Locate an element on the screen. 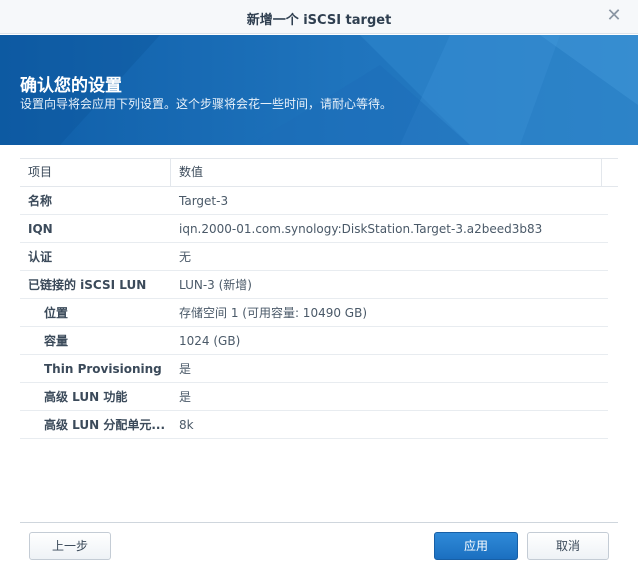  banner-subheading: 设置向导将会应用下列设置。这个步骤将会花一些时间，请耐心等待。 is located at coordinates (206, 104).